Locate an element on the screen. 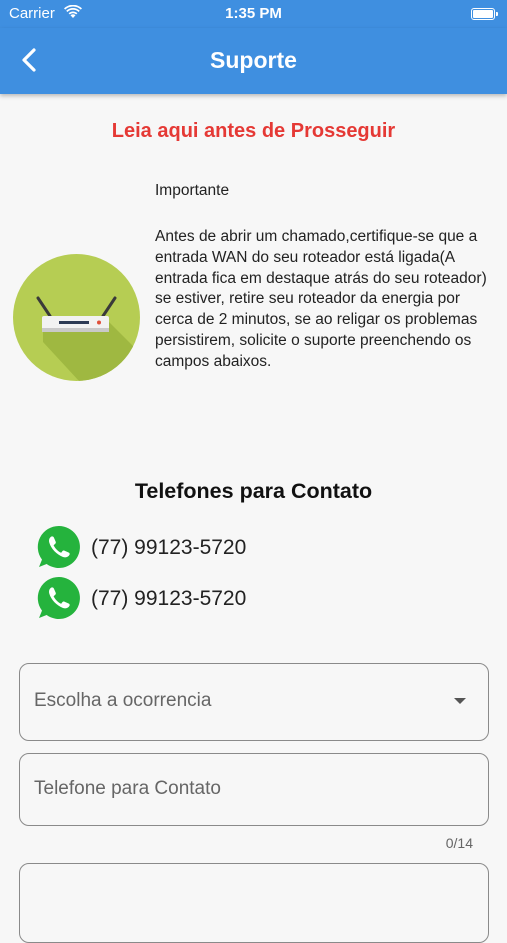  router-icon is located at coordinates (76, 317).